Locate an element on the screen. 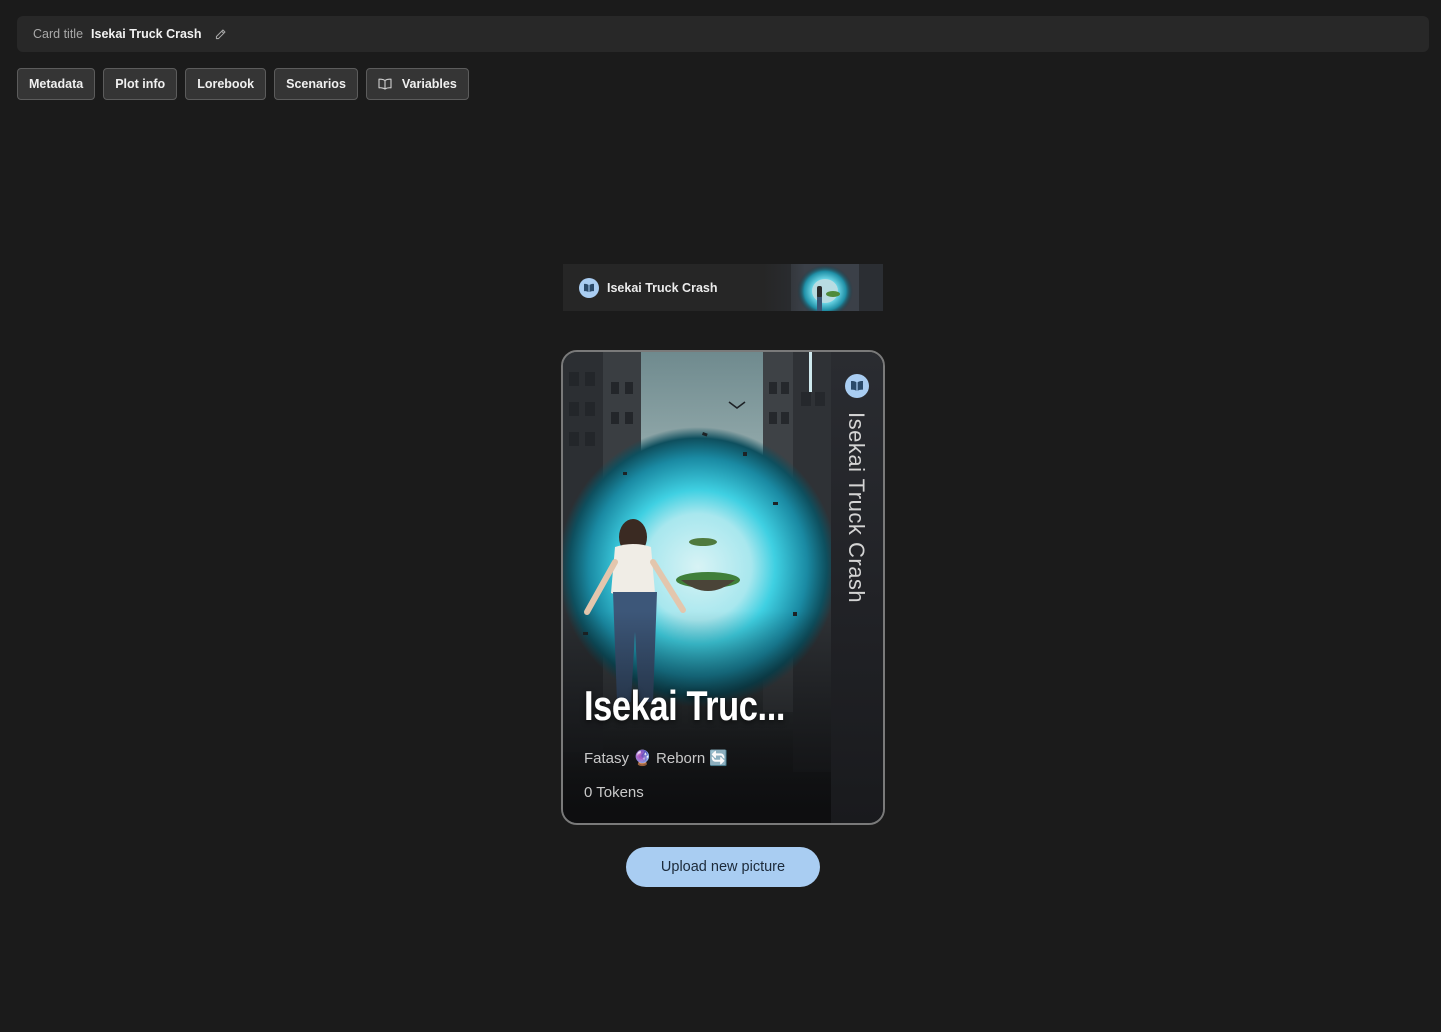 Image resolution: width=1441 pixels, height=1032 pixels. compact-card-preview: Isekai Truck Crash is located at coordinates (723, 287).